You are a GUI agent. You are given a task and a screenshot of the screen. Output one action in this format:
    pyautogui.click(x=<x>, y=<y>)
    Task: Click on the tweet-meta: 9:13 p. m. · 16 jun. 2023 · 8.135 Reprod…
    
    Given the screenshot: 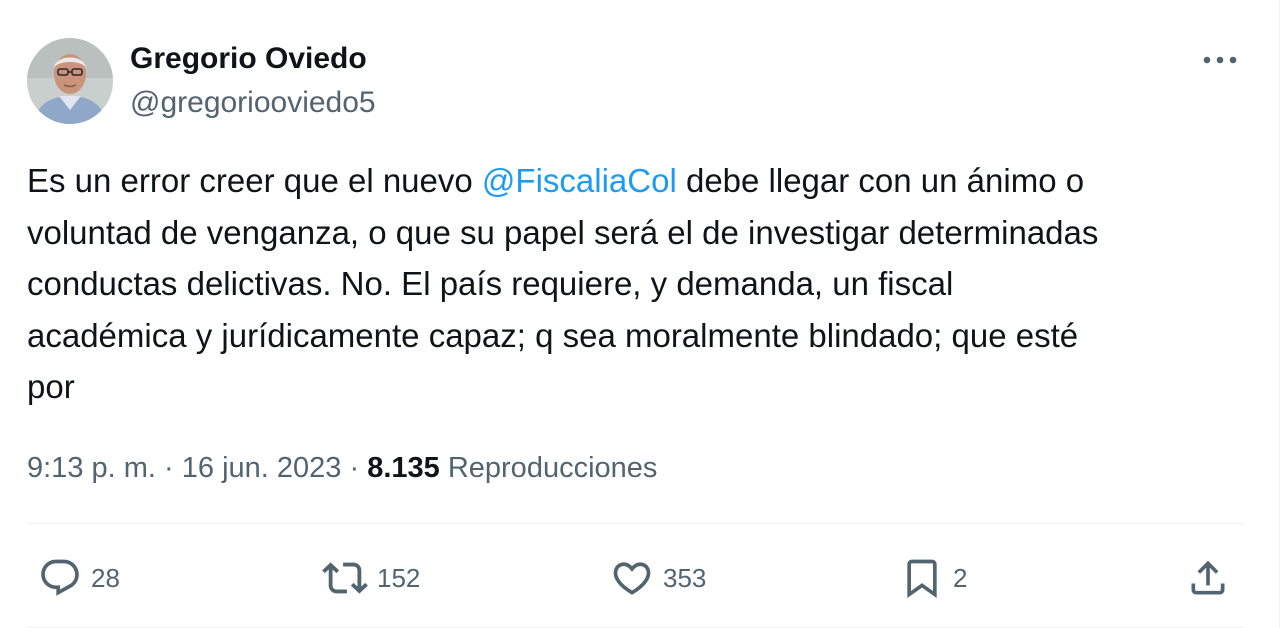 What is the action you would take?
    pyautogui.click(x=342, y=468)
    